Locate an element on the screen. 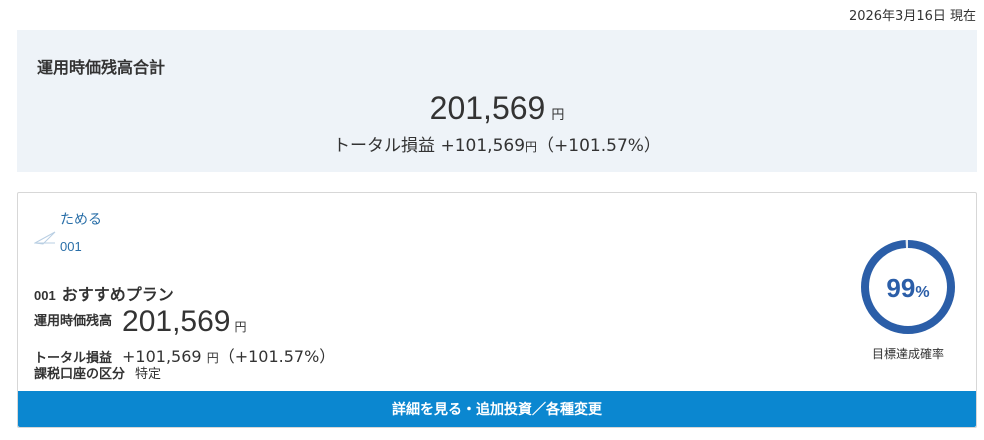 This screenshot has width=984, height=440. plan-pl-percent: （+101.57%） is located at coordinates (277, 356).